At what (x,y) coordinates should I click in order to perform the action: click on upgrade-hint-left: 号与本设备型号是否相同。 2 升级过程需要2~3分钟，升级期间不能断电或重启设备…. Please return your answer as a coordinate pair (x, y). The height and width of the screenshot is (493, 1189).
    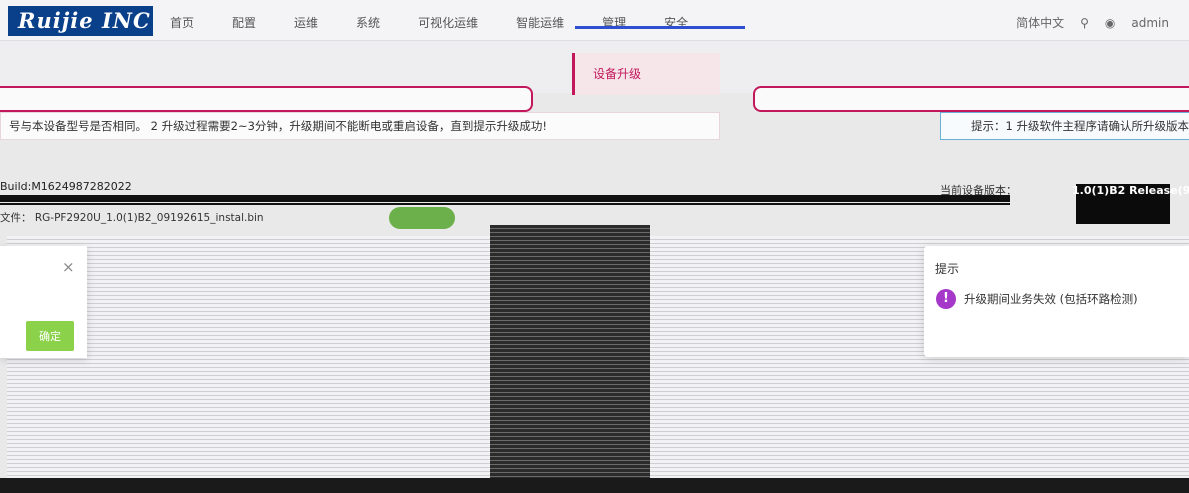
    Looking at the image, I should click on (360, 126).